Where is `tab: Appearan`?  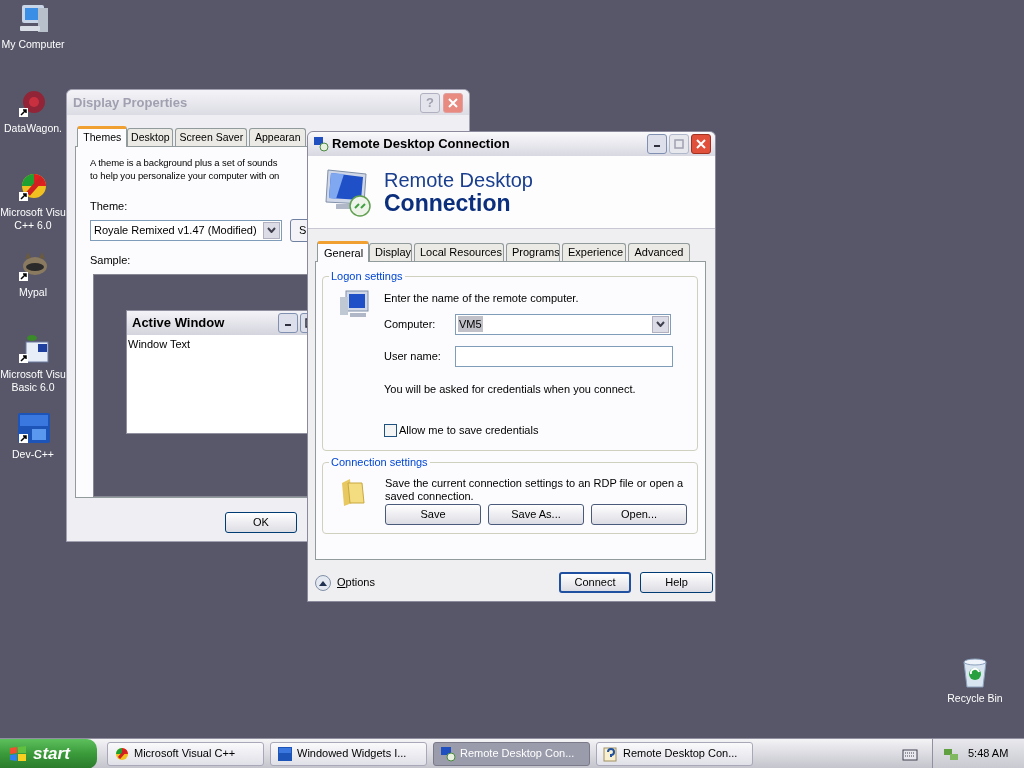 tab: Appearan is located at coordinates (277, 137).